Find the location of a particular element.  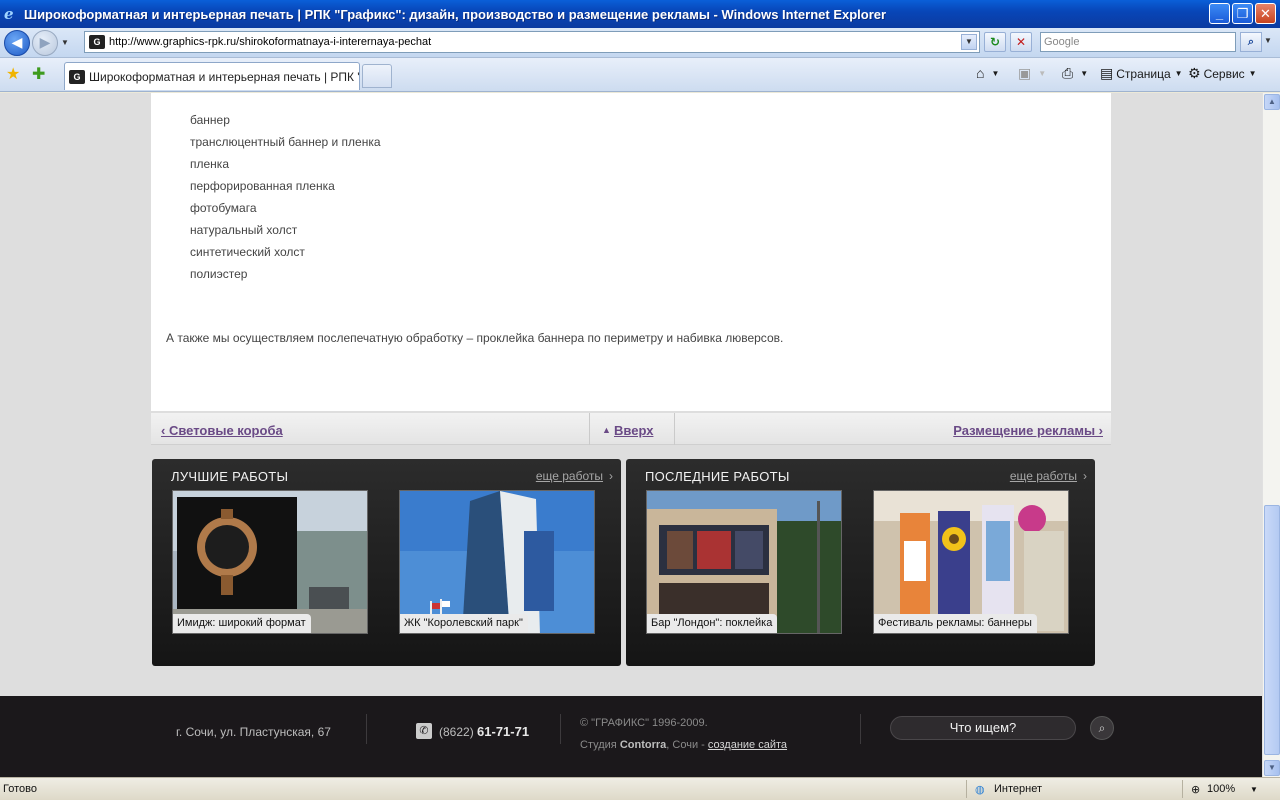

studio-name: Contorra is located at coordinates (643, 745).